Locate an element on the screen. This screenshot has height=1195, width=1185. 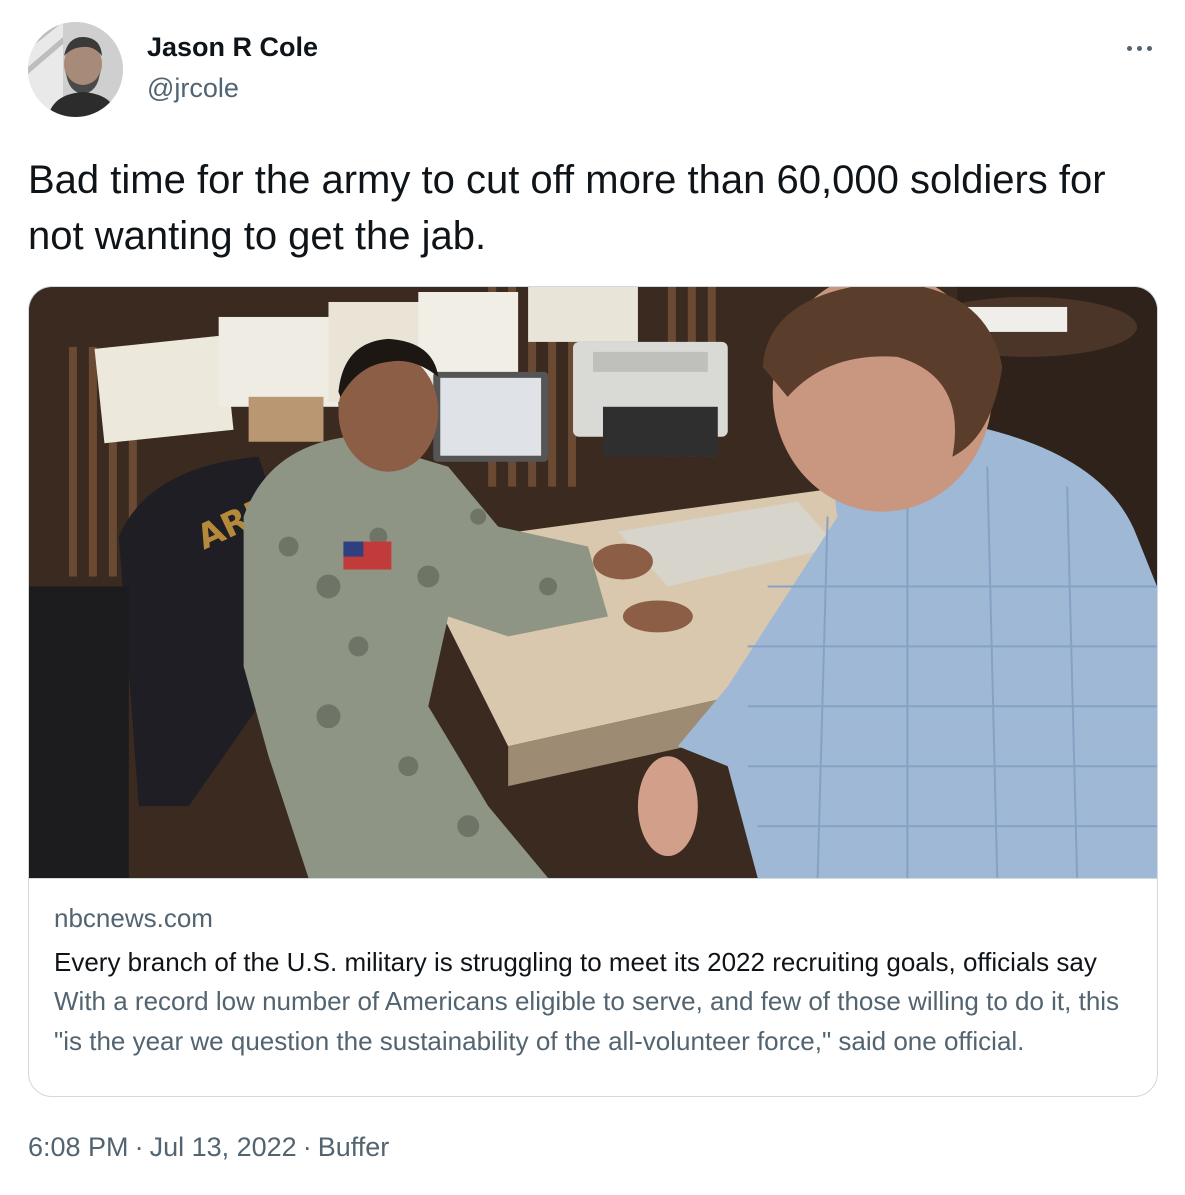
avatar is located at coordinates (75, 69).